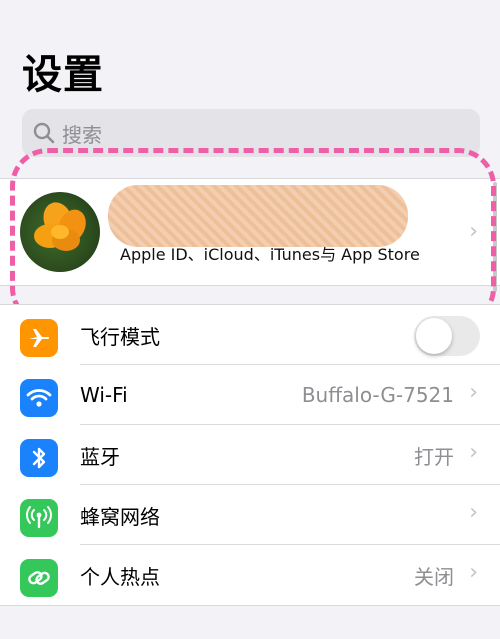 This screenshot has height=639, width=500. What do you see at coordinates (250, 335) in the screenshot?
I see `row-airplane-mode: 飞行模式` at bounding box center [250, 335].